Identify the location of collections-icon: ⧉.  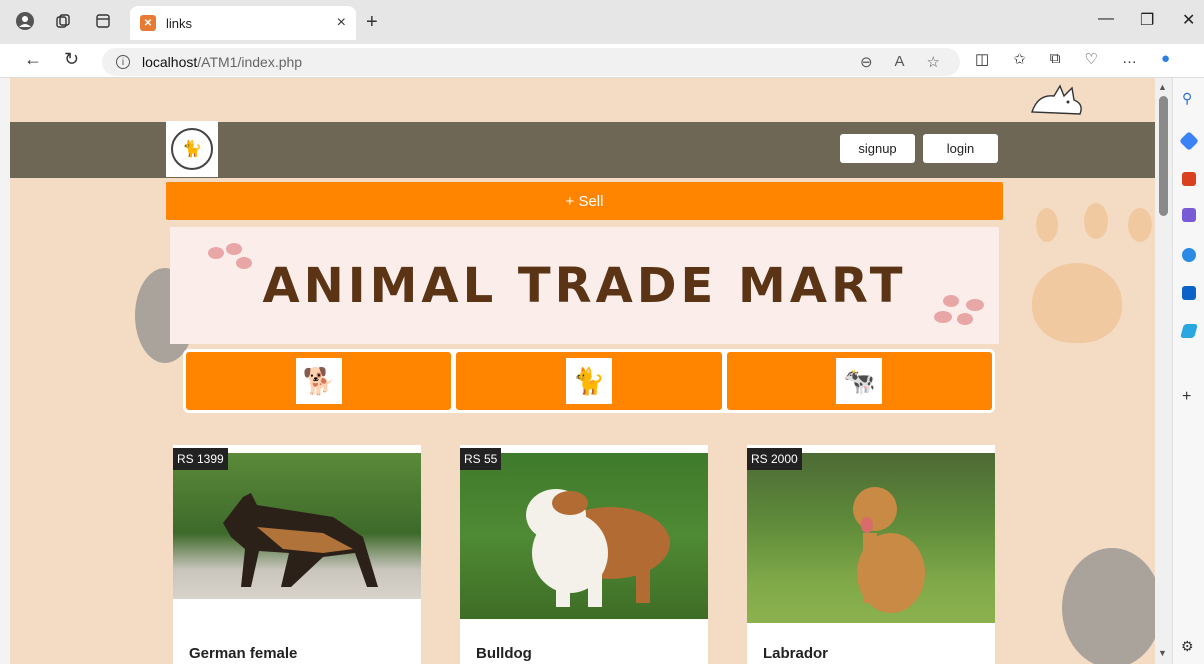
(1055, 59).